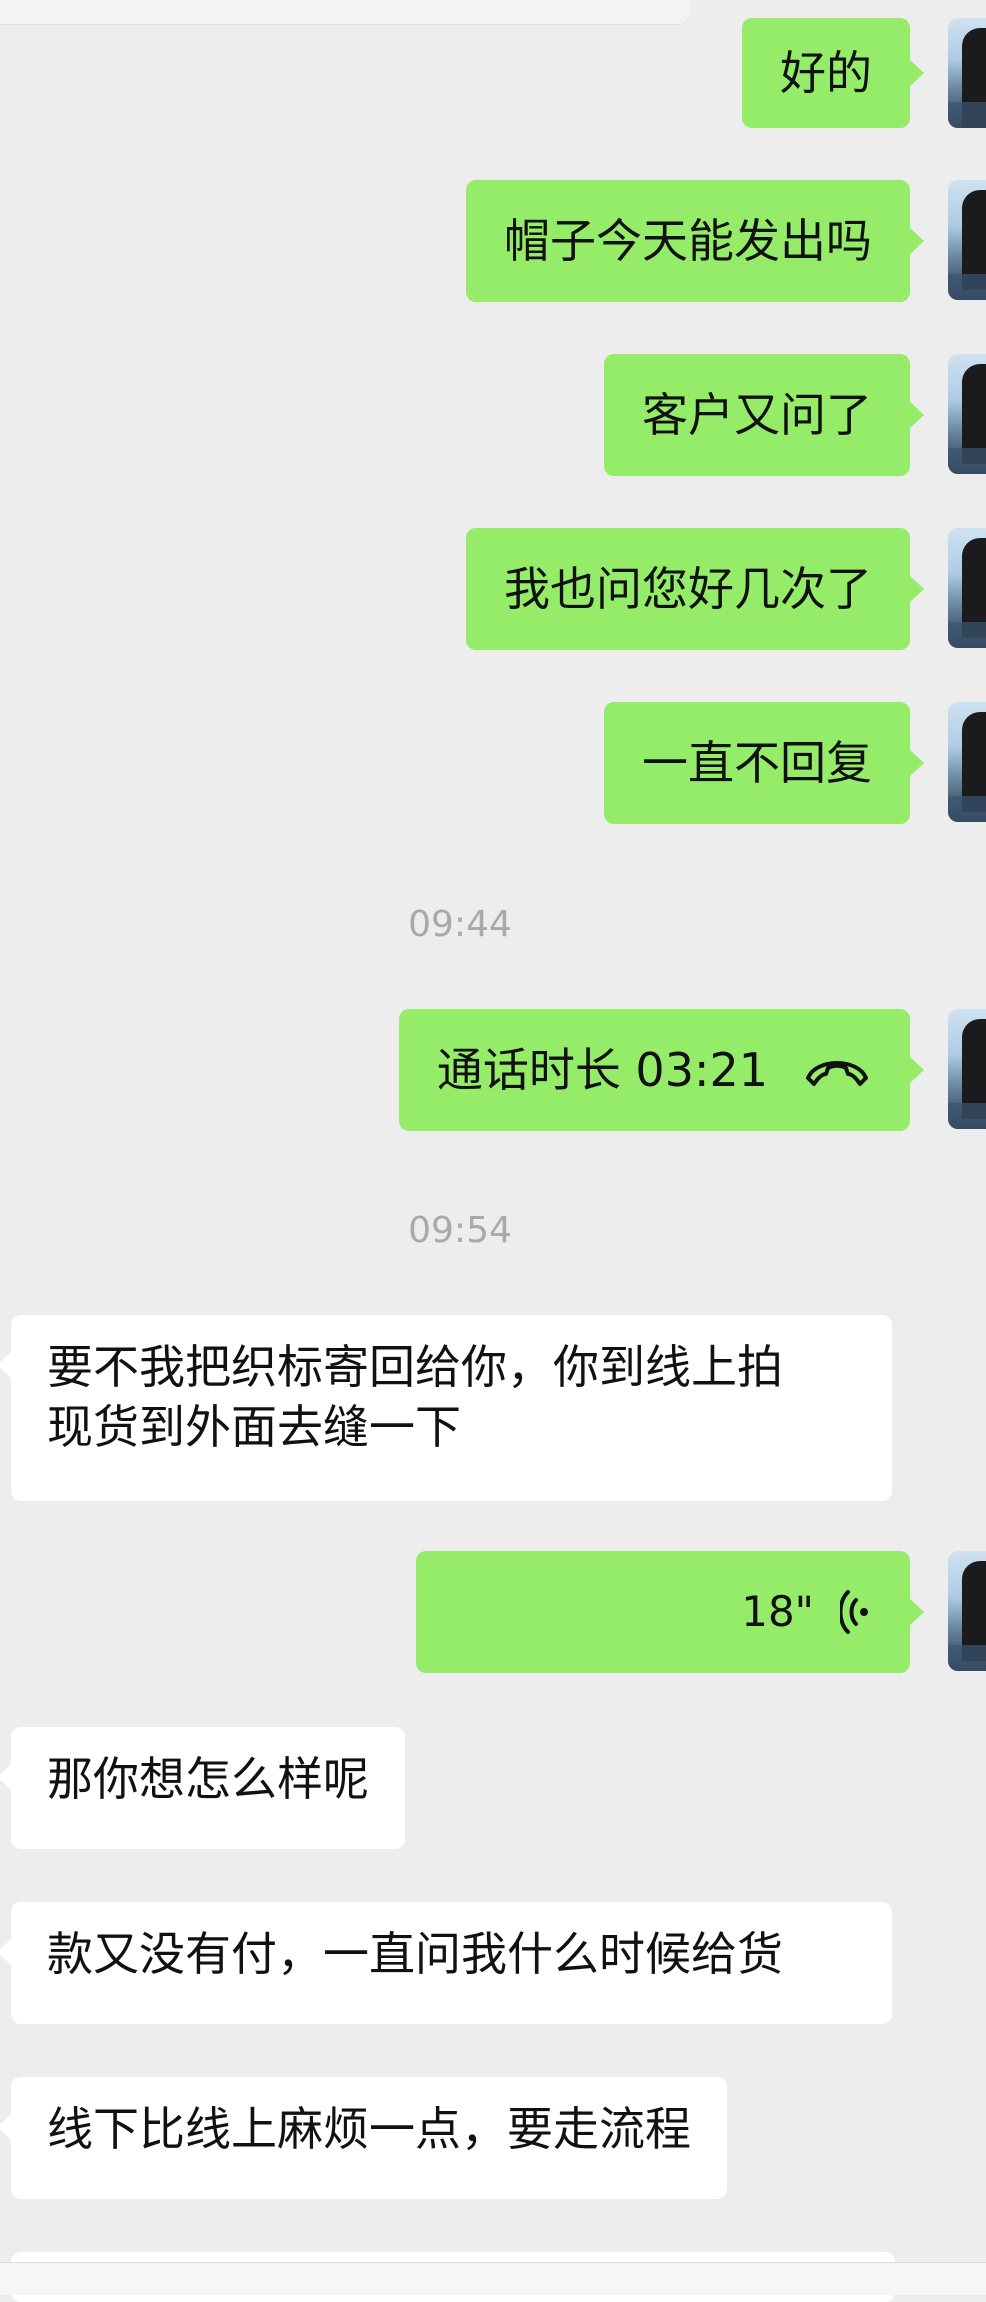 This screenshot has width=986, height=2302. I want to click on outgoing-message-bubble: 好的, so click(833, 73).